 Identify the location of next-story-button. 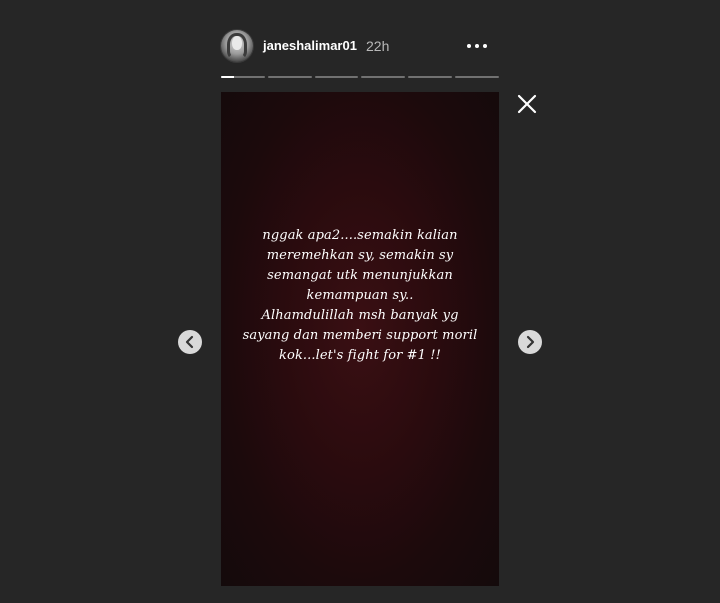
(530, 342).